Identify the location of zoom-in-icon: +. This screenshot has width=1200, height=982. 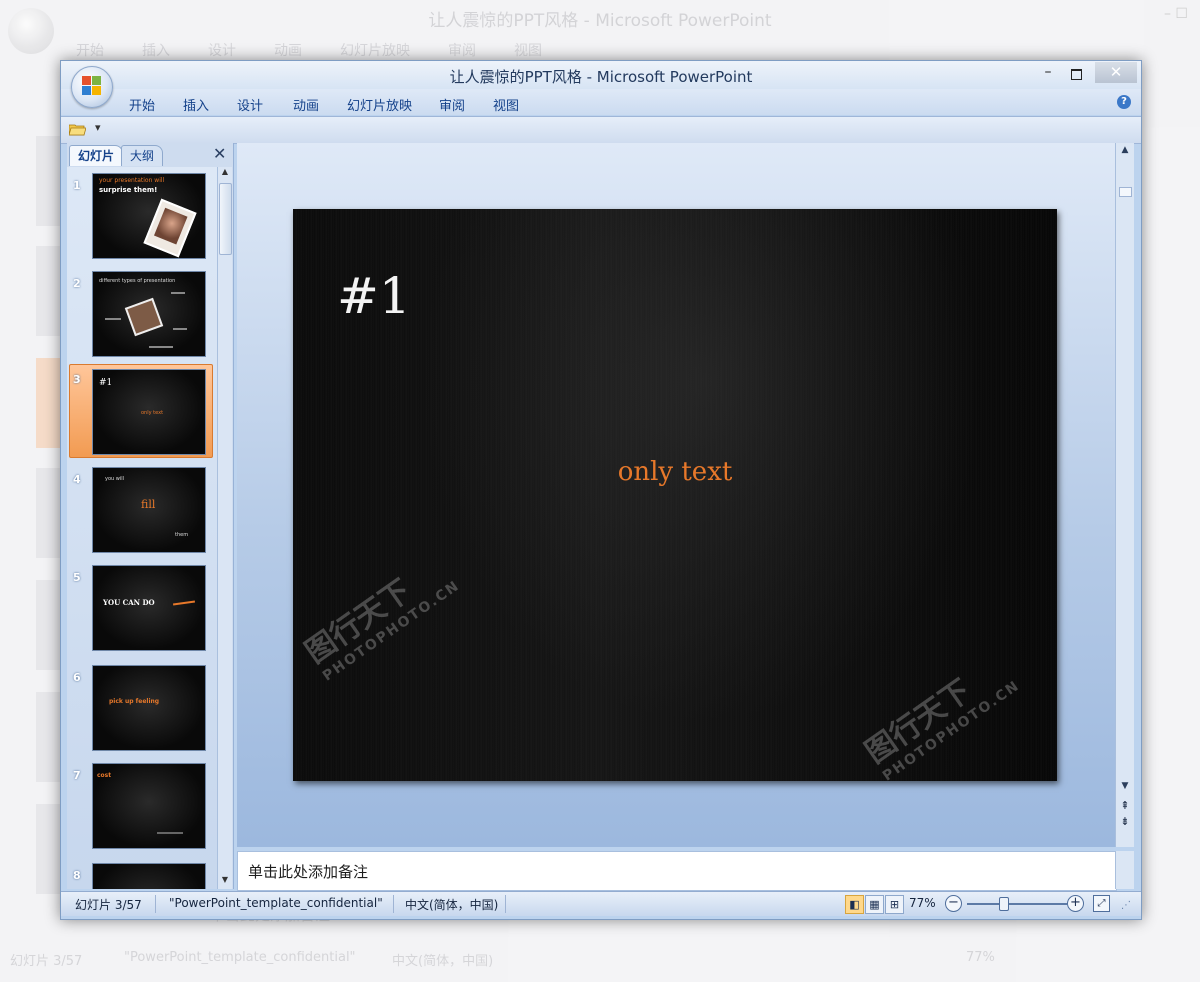
(1075, 903).